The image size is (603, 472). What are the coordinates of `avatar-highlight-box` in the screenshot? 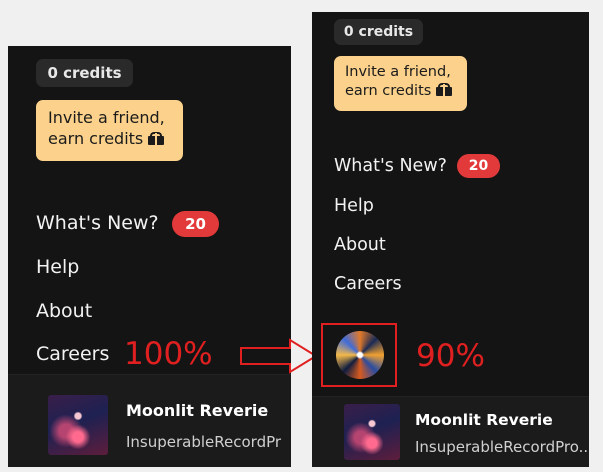 It's located at (359, 355).